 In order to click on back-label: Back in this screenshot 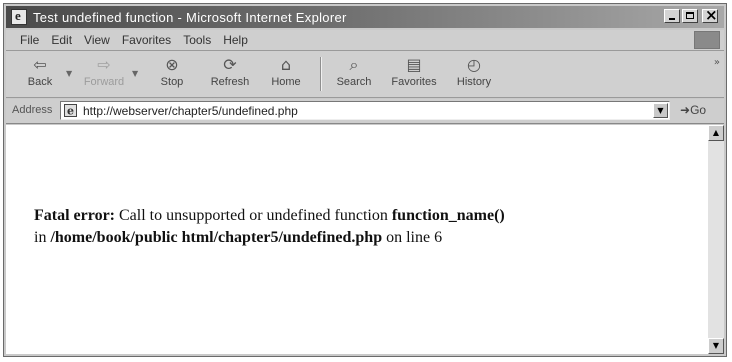, I will do `click(40, 82)`.